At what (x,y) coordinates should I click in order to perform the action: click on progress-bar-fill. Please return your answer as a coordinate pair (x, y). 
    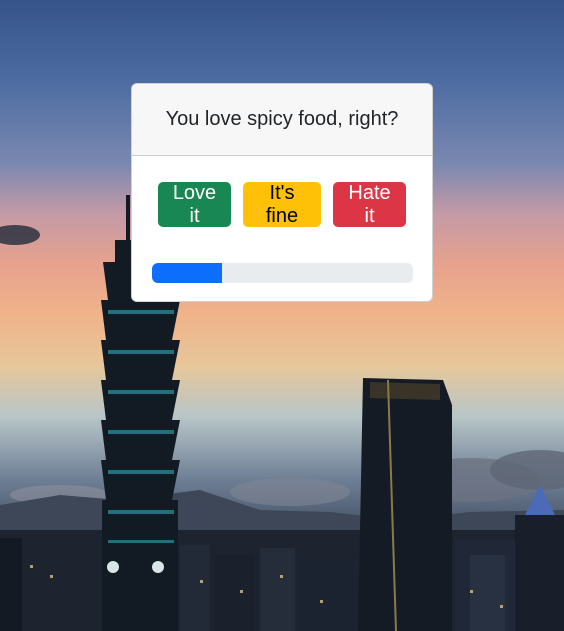
    Looking at the image, I should click on (186, 273).